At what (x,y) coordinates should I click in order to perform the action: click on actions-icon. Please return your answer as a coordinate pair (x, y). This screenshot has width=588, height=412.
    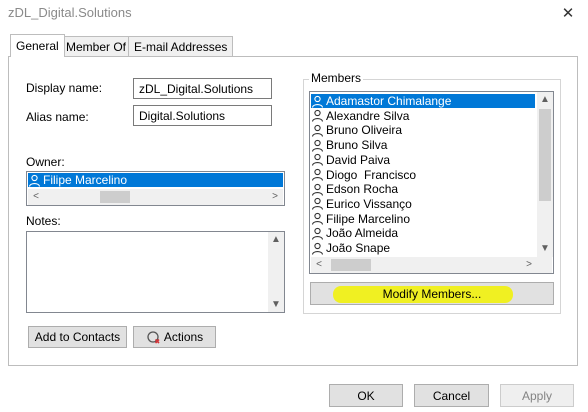
    Looking at the image, I should click on (154, 337).